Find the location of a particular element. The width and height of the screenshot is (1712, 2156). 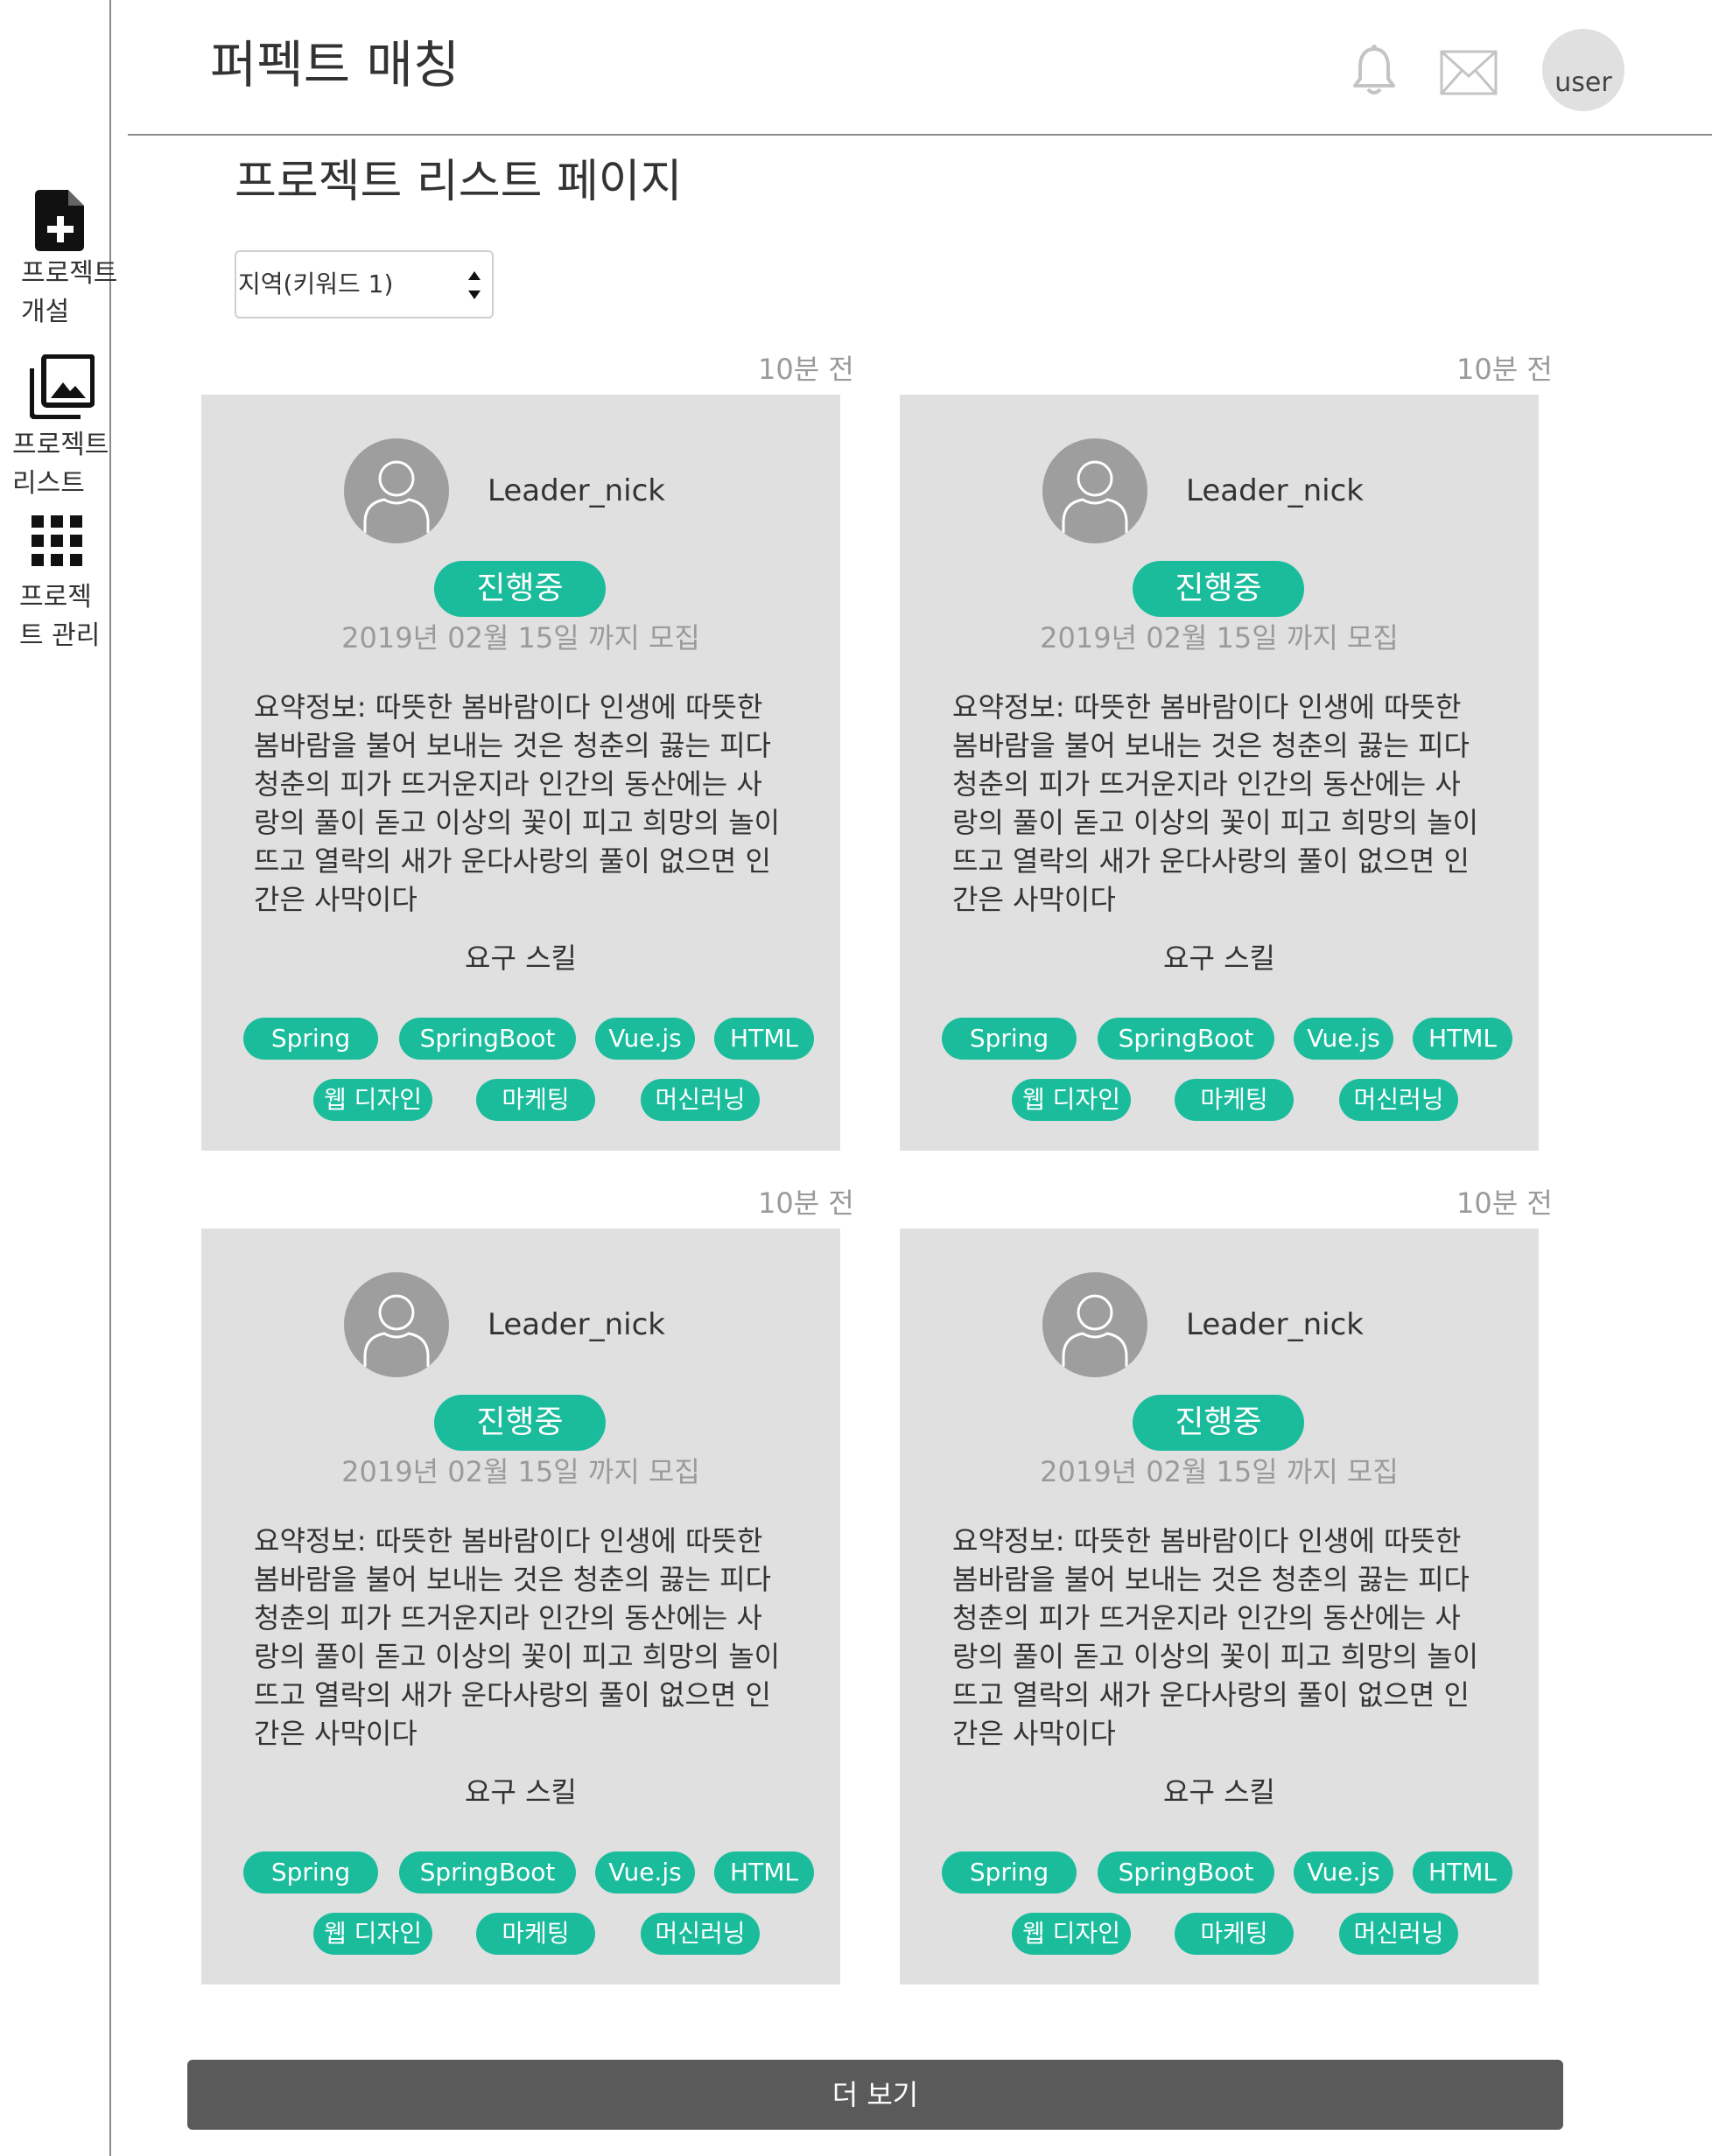

bell-icon is located at coordinates (1374, 71).